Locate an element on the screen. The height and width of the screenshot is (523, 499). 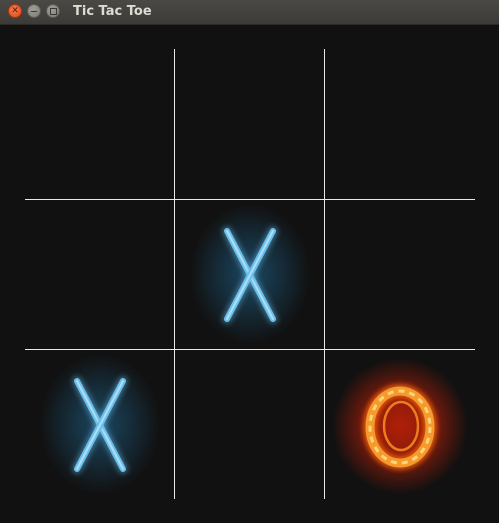
maximize-window-button is located at coordinates (53, 11).